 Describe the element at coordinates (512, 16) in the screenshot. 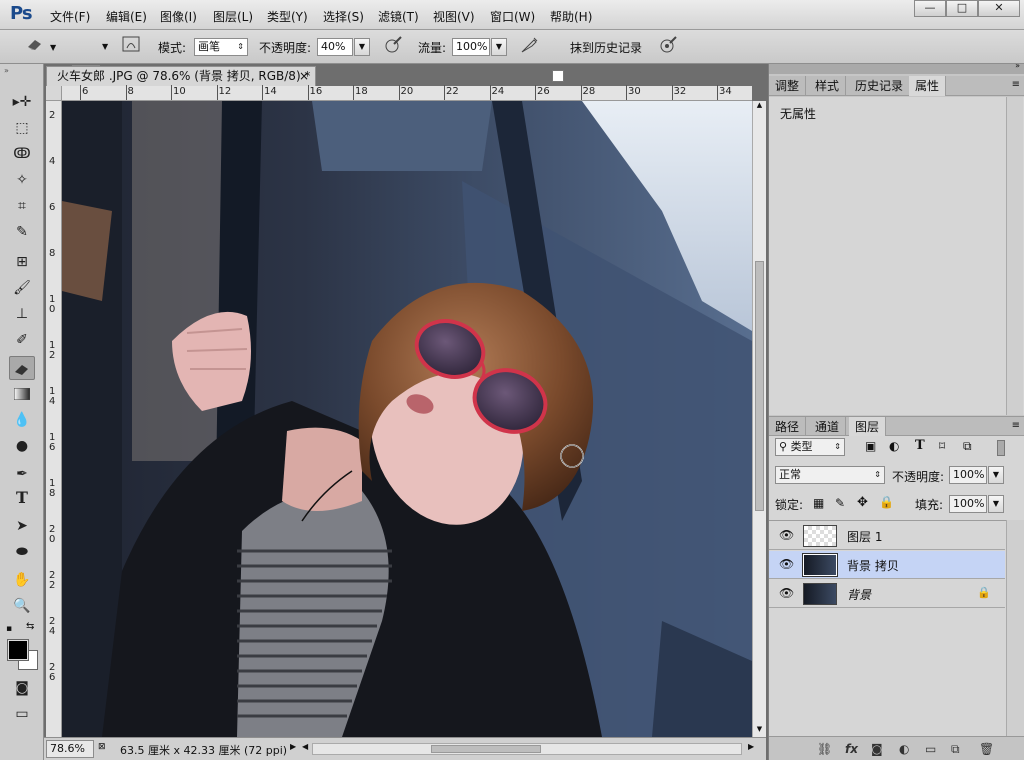

I see `menu-window: 窗口(W)` at that location.